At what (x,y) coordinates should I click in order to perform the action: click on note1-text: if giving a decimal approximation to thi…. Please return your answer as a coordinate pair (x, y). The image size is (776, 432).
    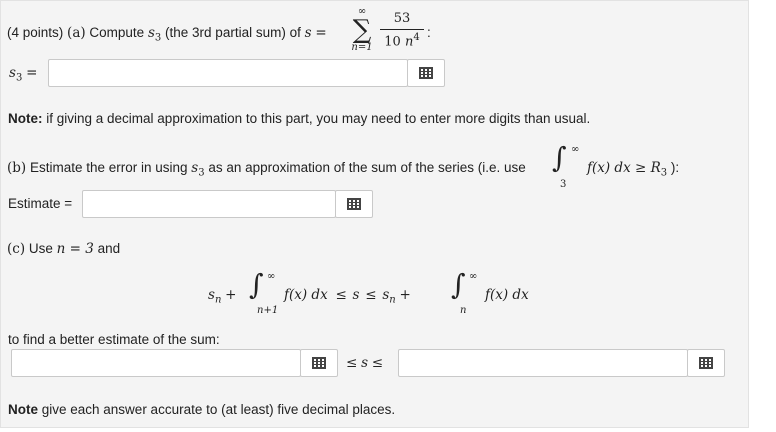
    Looking at the image, I should click on (316, 118).